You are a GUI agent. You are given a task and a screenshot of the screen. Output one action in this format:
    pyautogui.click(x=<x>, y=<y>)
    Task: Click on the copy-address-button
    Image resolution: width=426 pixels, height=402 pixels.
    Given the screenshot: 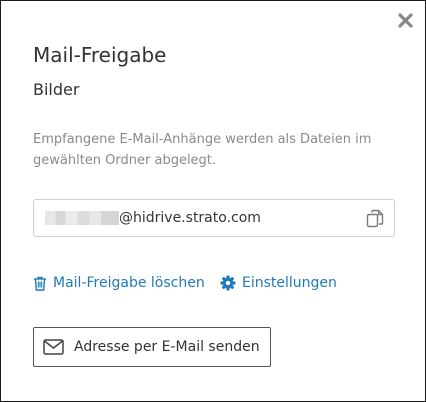 What is the action you would take?
    pyautogui.click(x=376, y=219)
    